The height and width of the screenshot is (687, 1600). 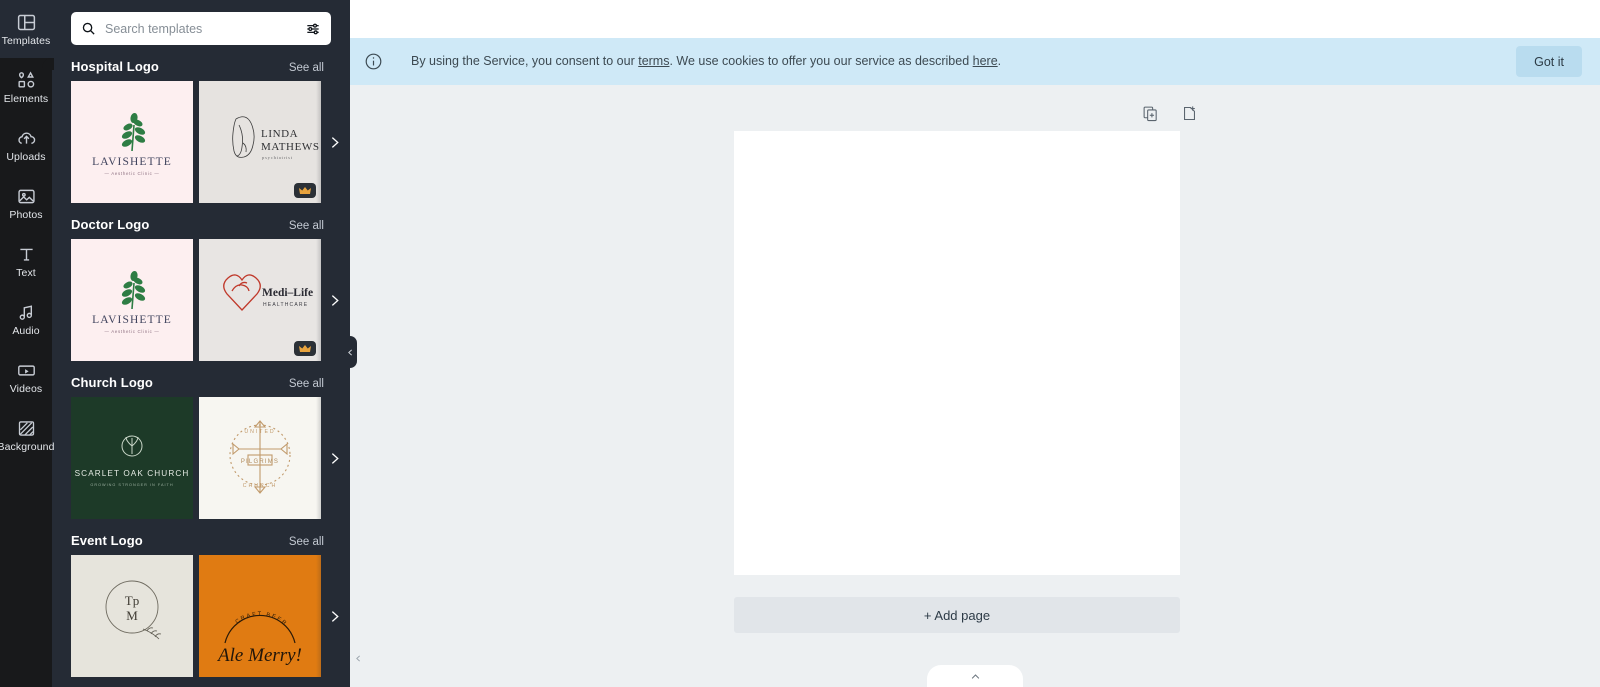 What do you see at coordinates (334, 300) in the screenshot?
I see `carousel-next-button-doctor-logo` at bounding box center [334, 300].